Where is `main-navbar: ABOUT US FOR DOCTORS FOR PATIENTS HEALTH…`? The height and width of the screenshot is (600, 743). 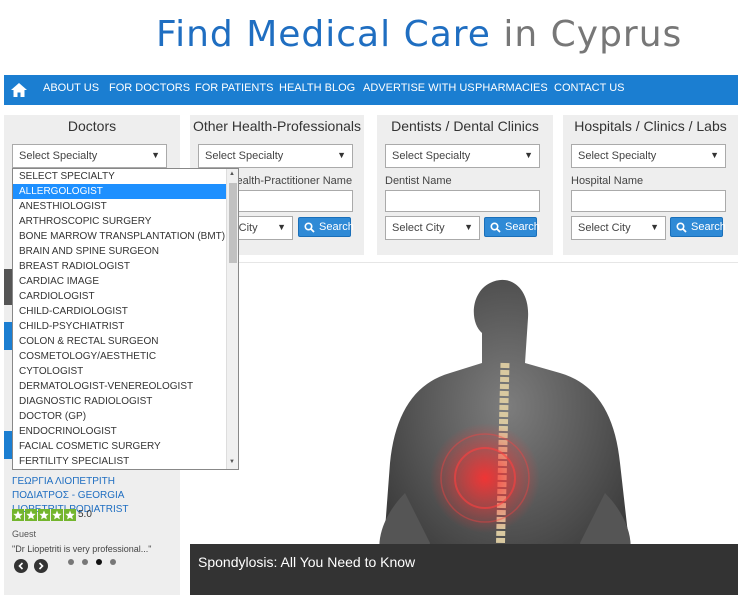 main-navbar: ABOUT US FOR DOCTORS FOR PATIENTS HEALTH… is located at coordinates (371, 90).